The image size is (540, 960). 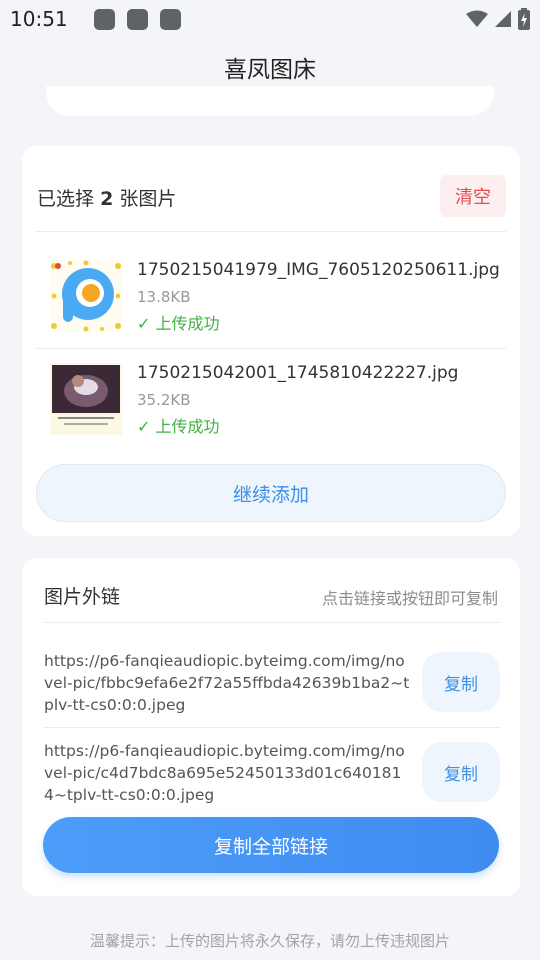 I want to click on system-icons, so click(x=495, y=19).